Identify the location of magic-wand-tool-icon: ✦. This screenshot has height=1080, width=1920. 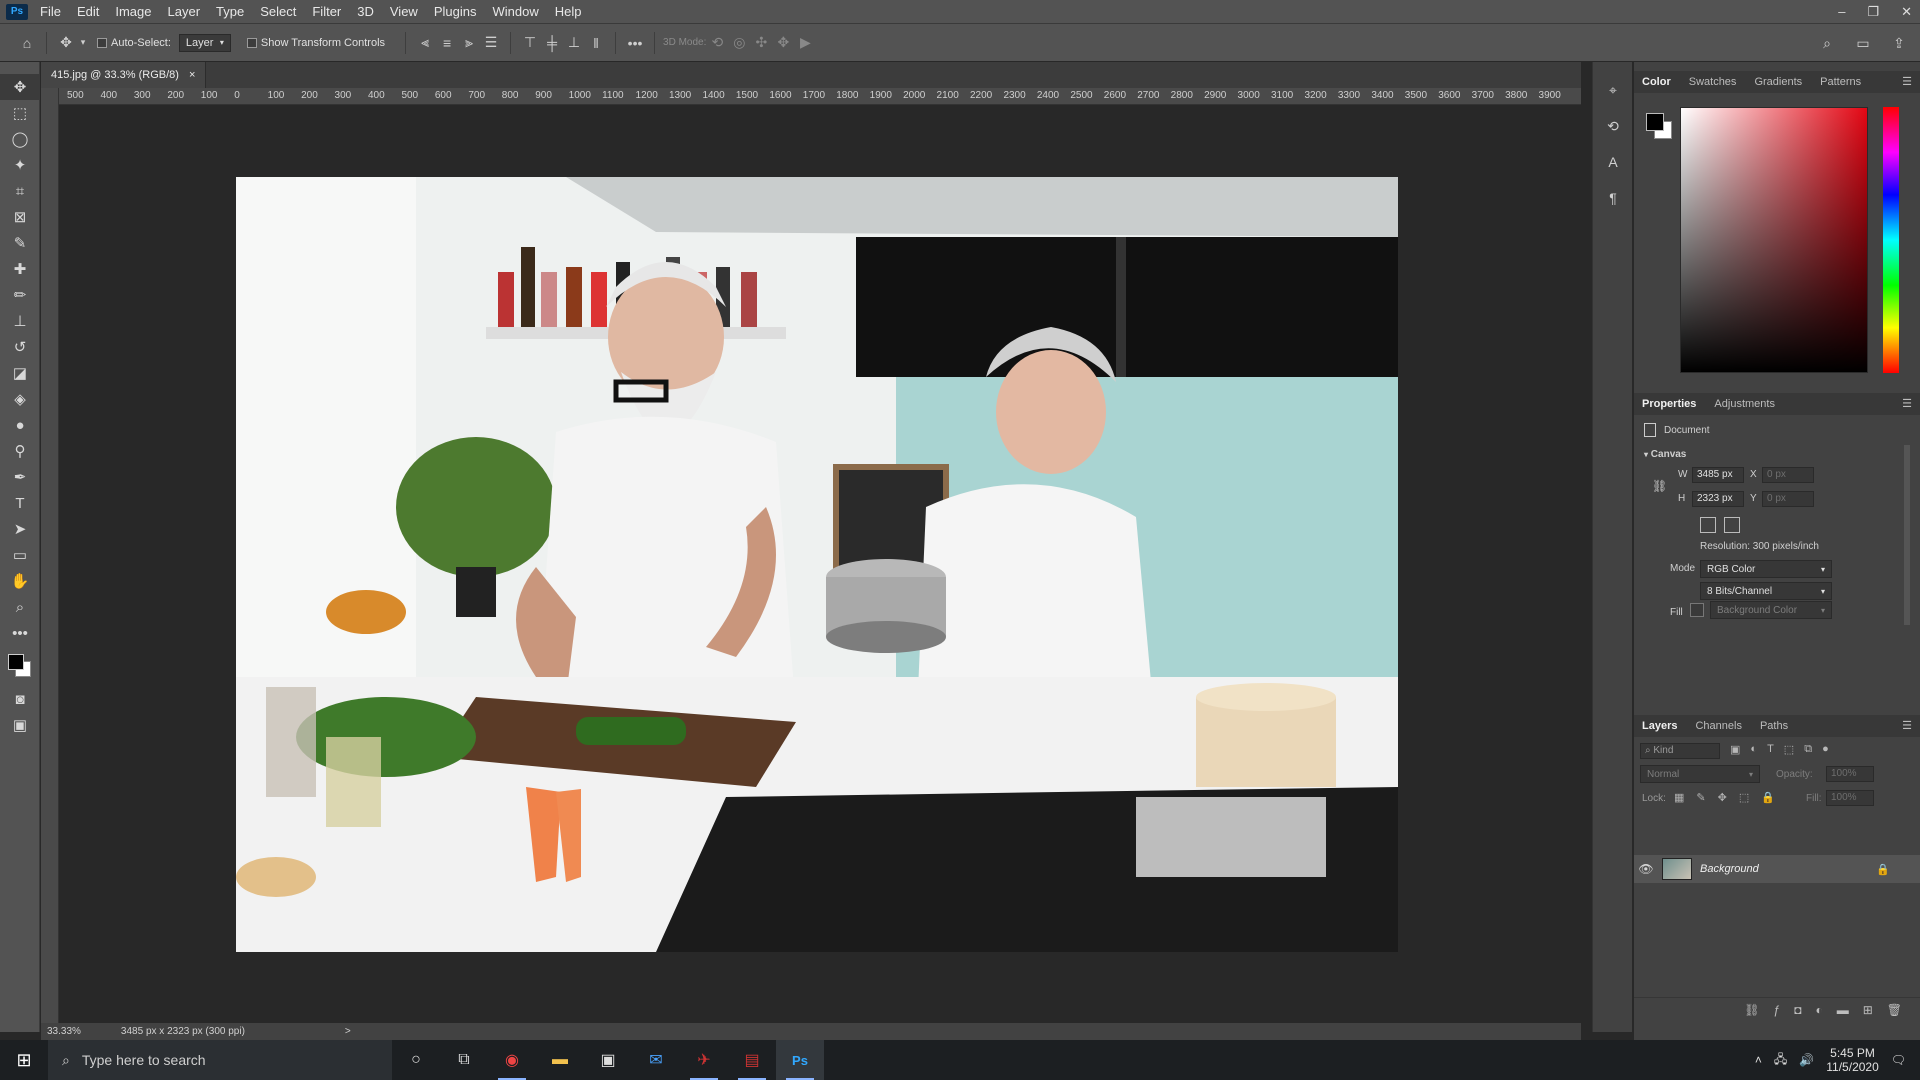
(20, 165).